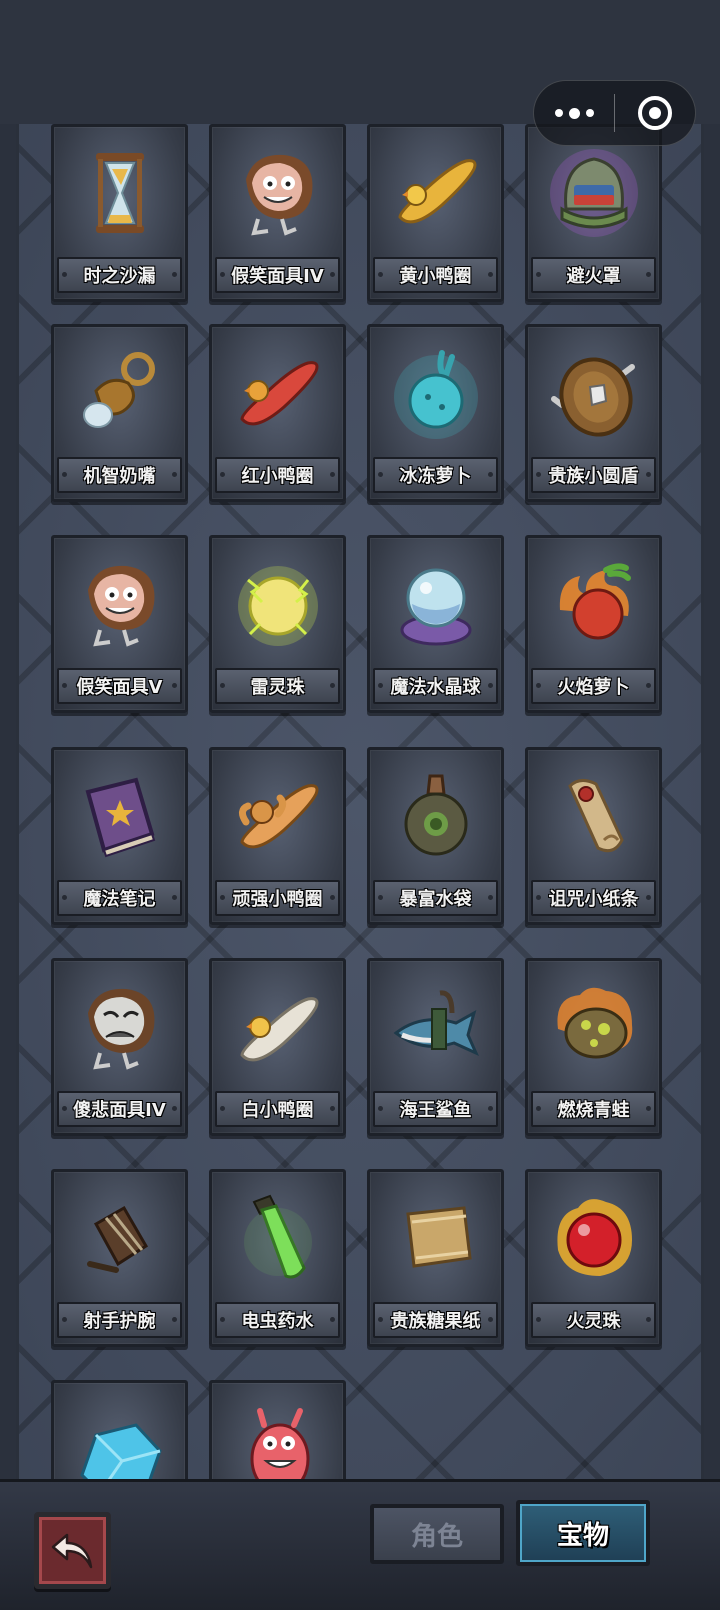 This screenshot has height=1610, width=720. I want to click on treasure-name: 海王鲨鱼, so click(435, 1109).